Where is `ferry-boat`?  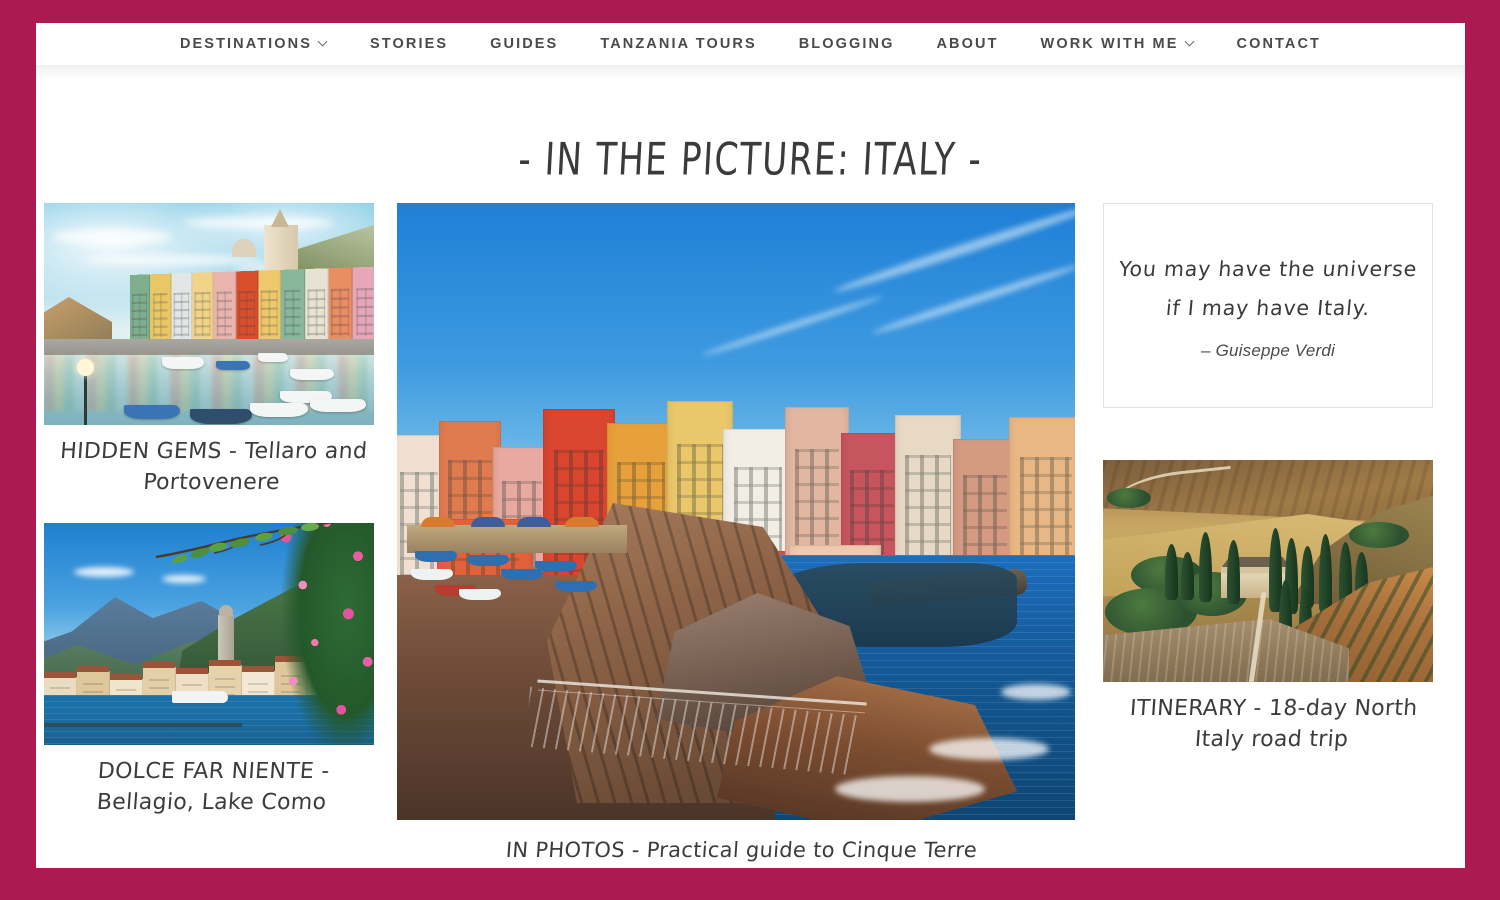 ferry-boat is located at coordinates (200, 697).